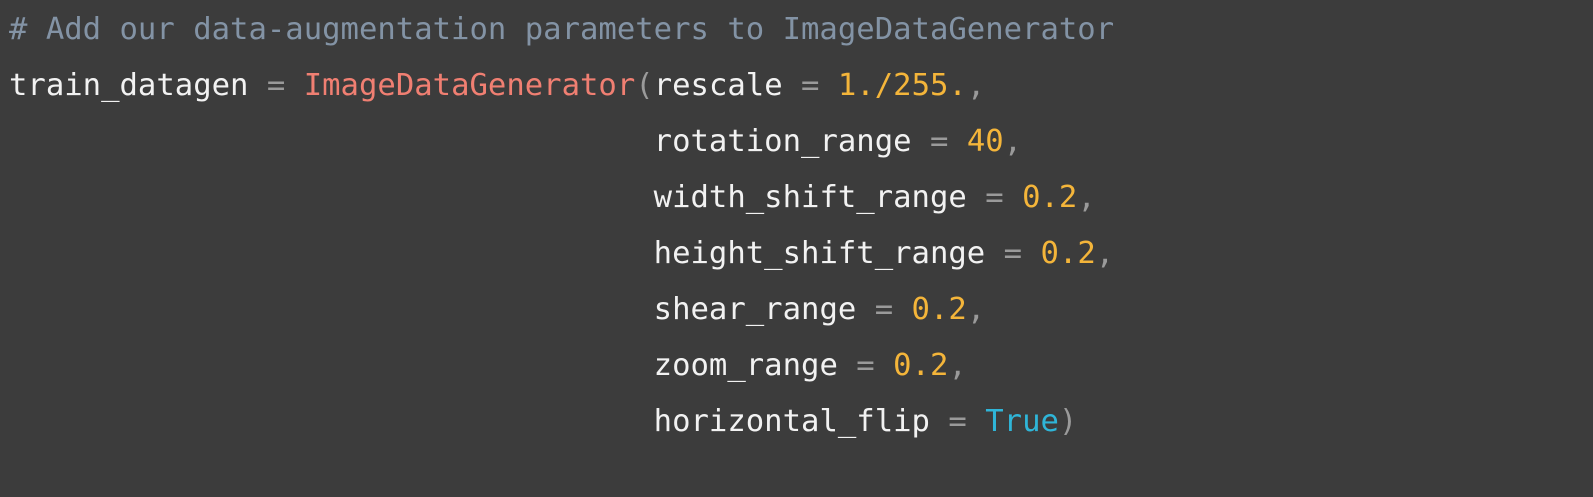 Image resolution: width=1593 pixels, height=497 pixels. I want to click on arg-value: 1./255., so click(902, 85).